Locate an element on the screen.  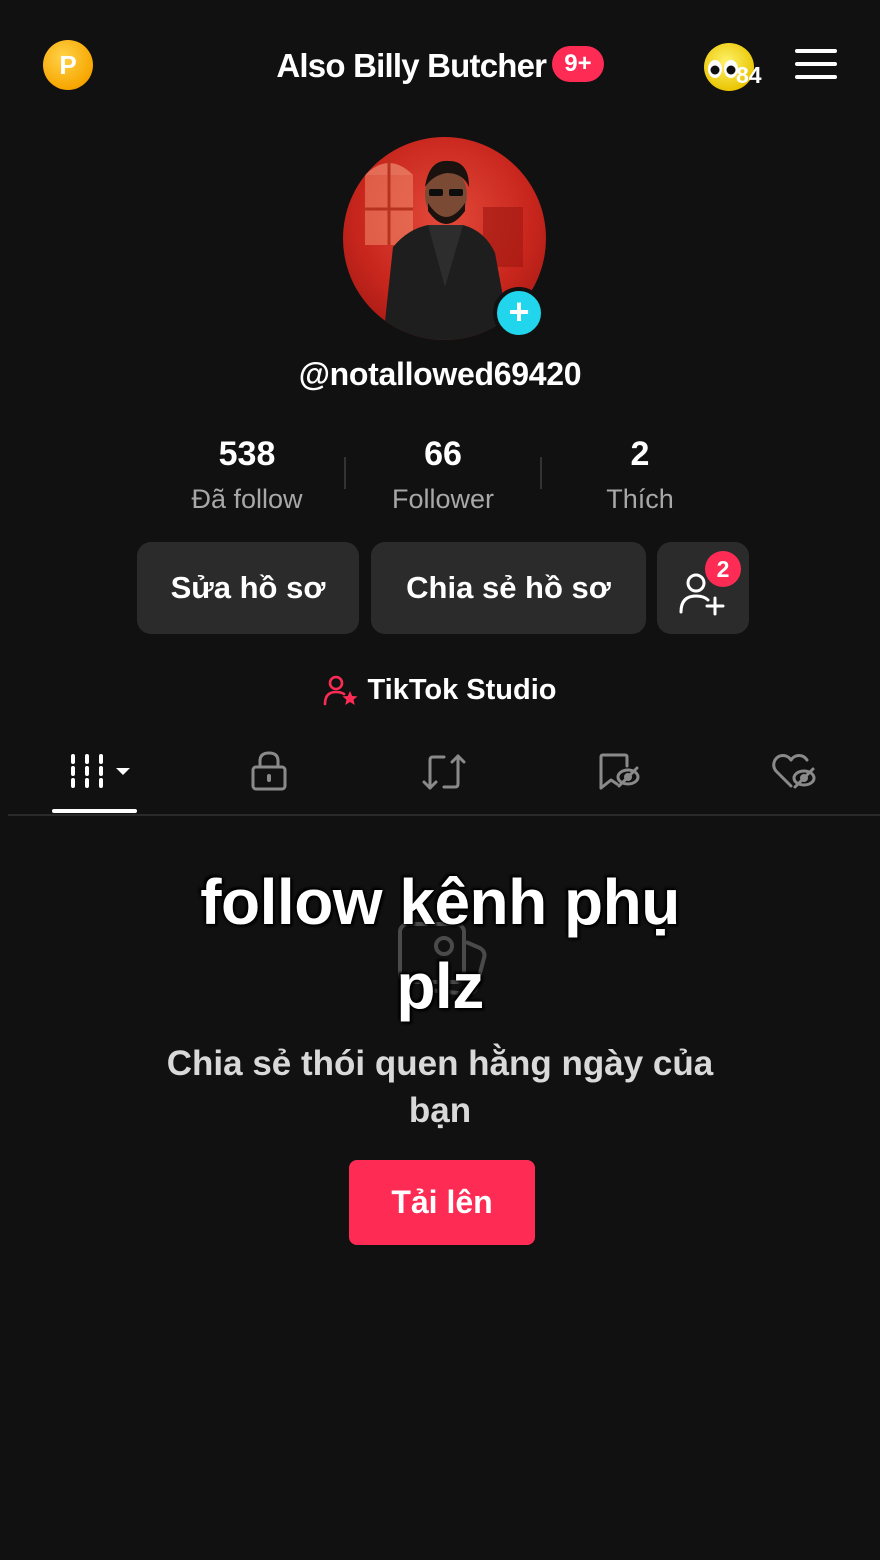
repost-icon is located at coordinates (444, 772).